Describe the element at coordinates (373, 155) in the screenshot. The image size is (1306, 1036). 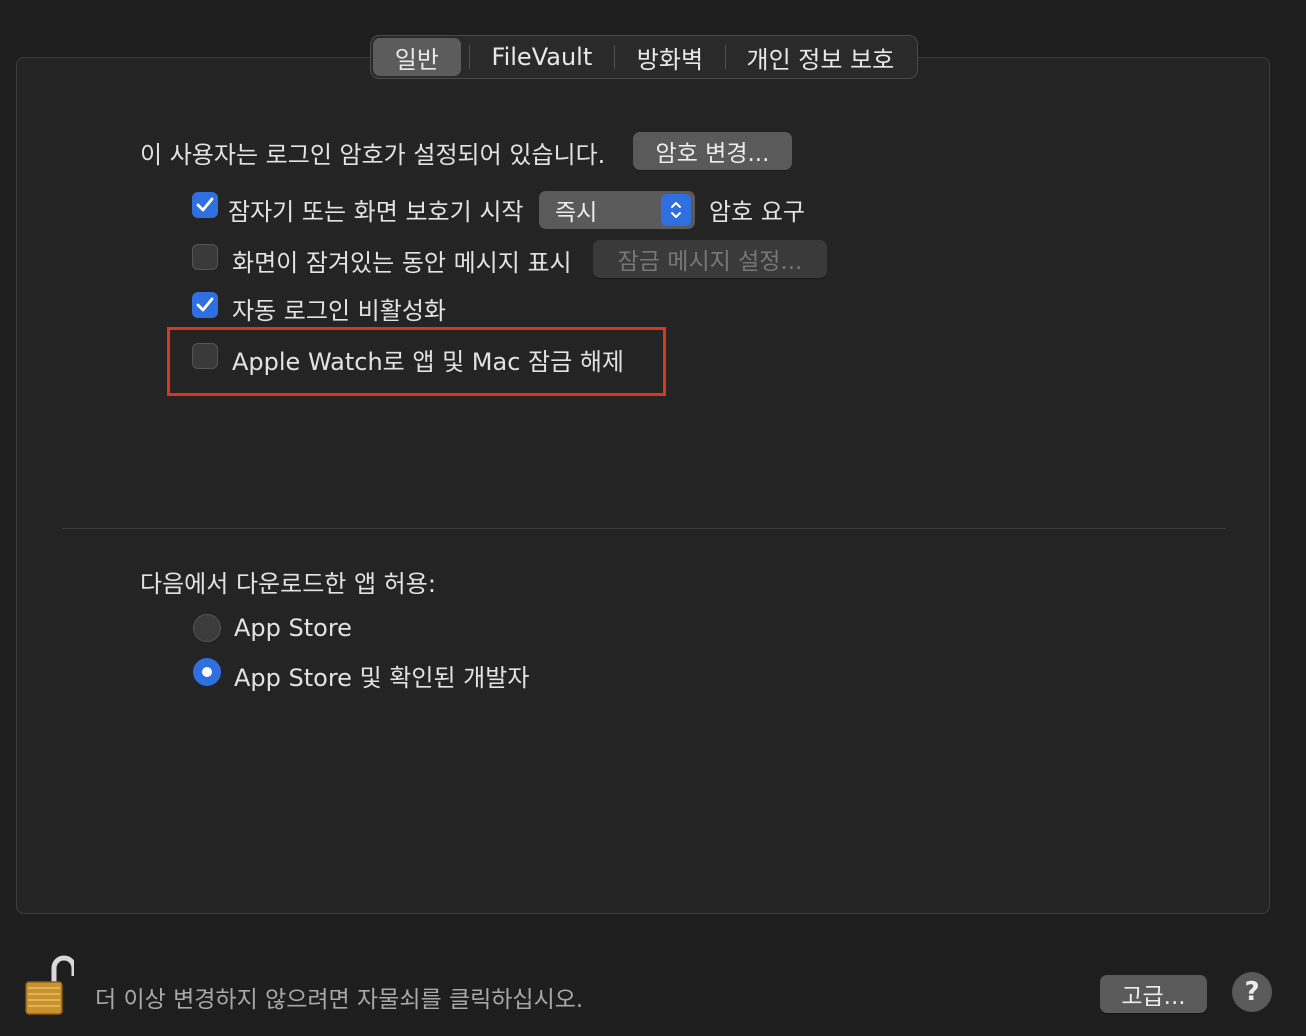
I see `password-status-text: 이 사용자는 로그인 암호가 설정되어 있습니다.` at that location.